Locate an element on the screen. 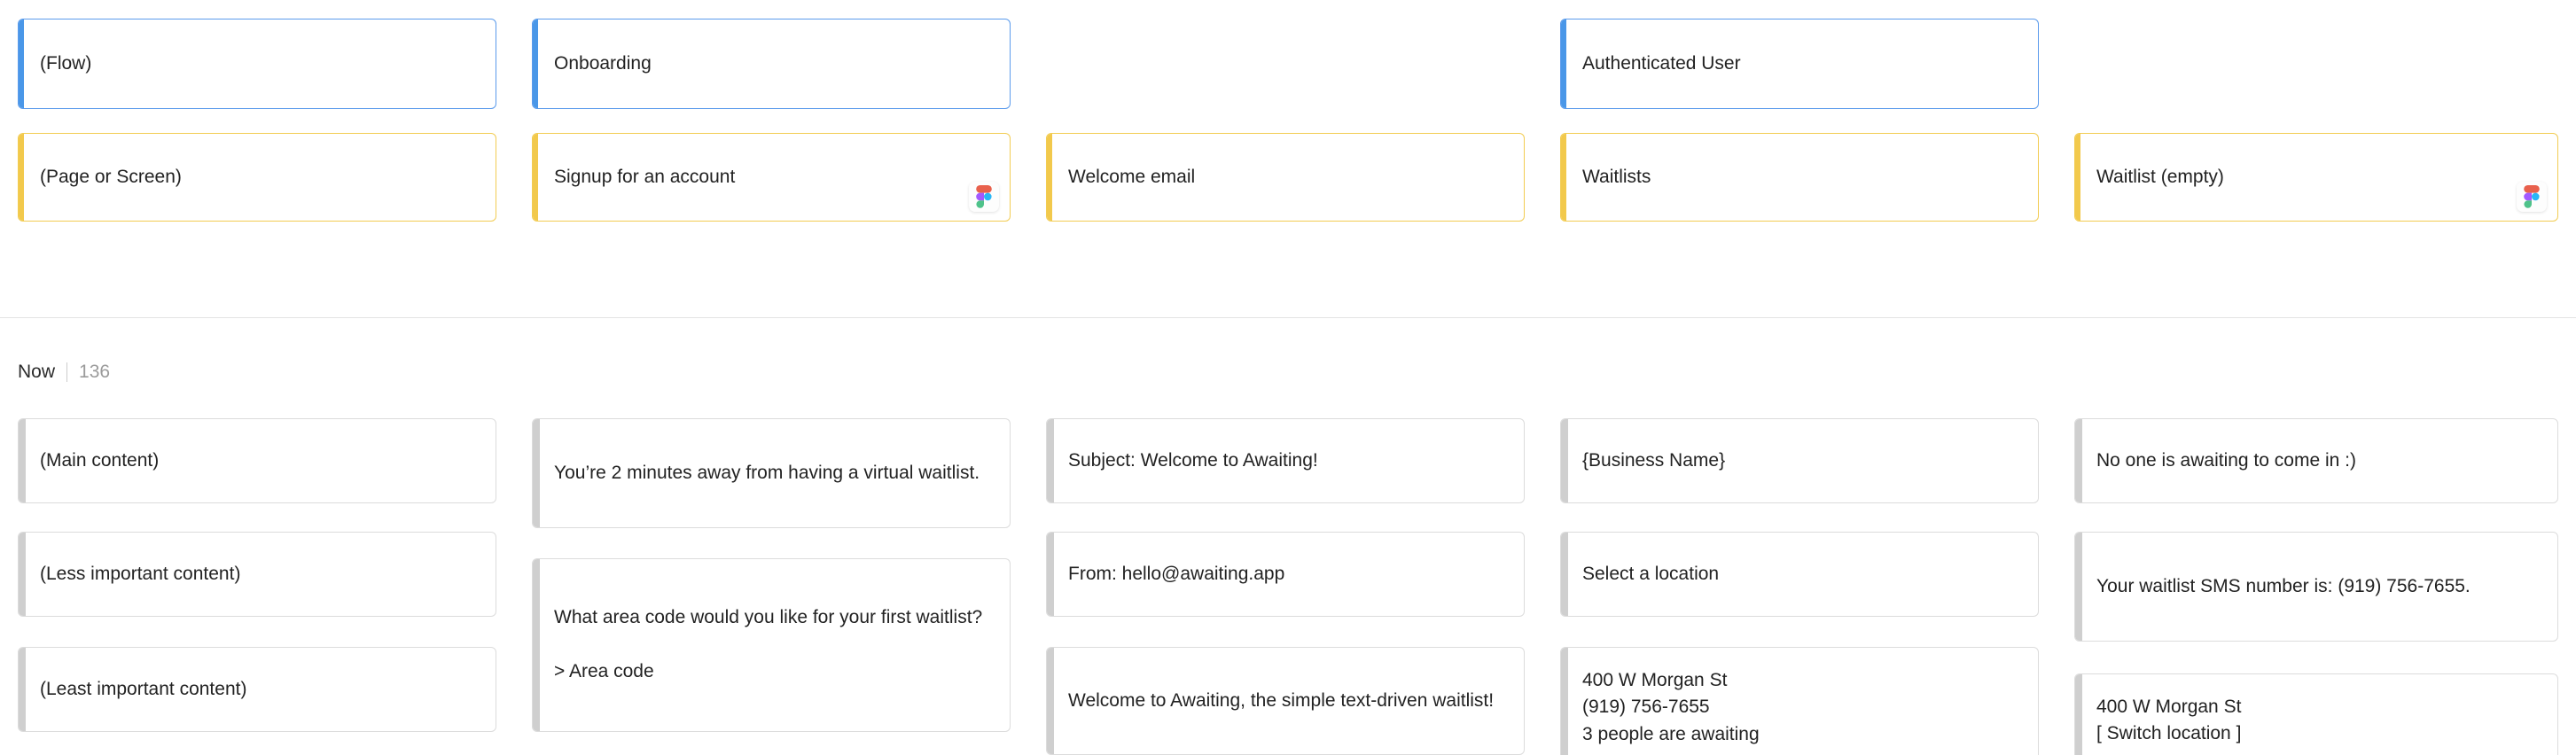  page-card-label: Signup for an account is located at coordinates (645, 176).